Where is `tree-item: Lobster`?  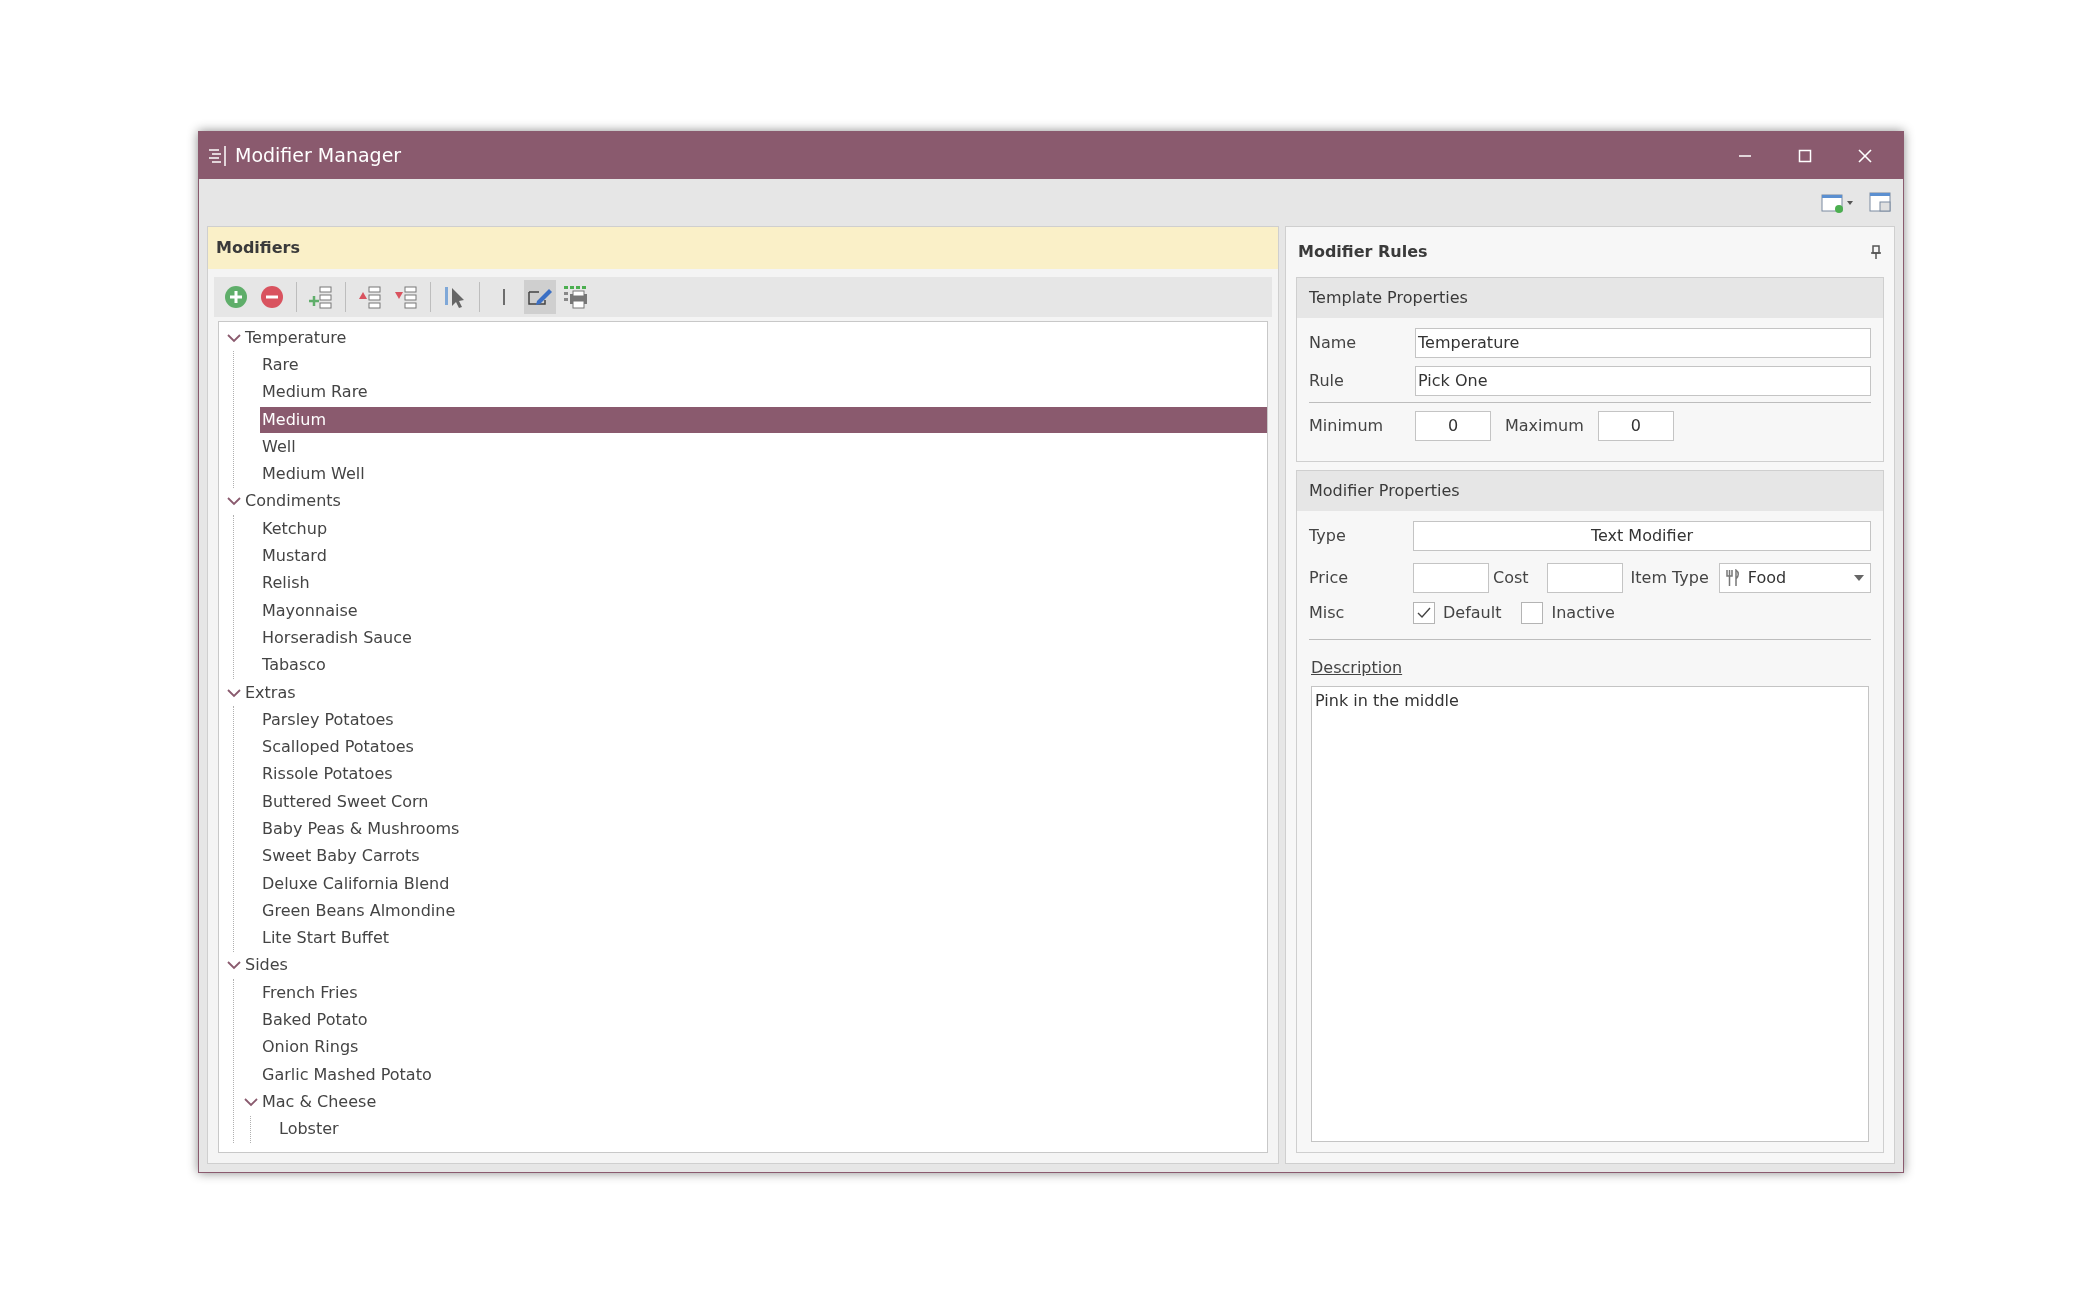
tree-item: Lobster is located at coordinates (772, 1129).